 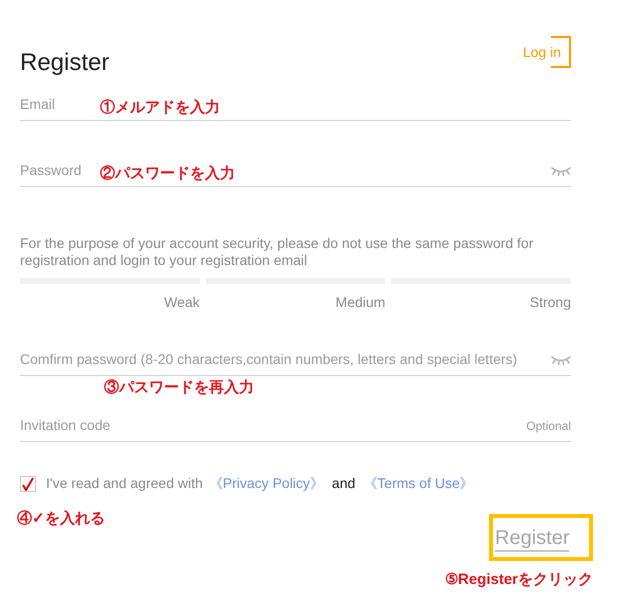 I want to click on password-hint: For the purpose of your account security, please do not use the same password for registration and login to your registration email, so click(x=277, y=252).